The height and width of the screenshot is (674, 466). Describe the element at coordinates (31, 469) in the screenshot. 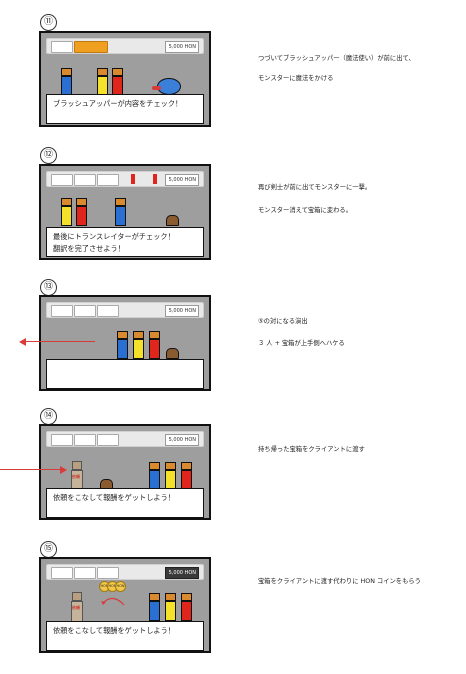

I see `enter-arrow` at that location.